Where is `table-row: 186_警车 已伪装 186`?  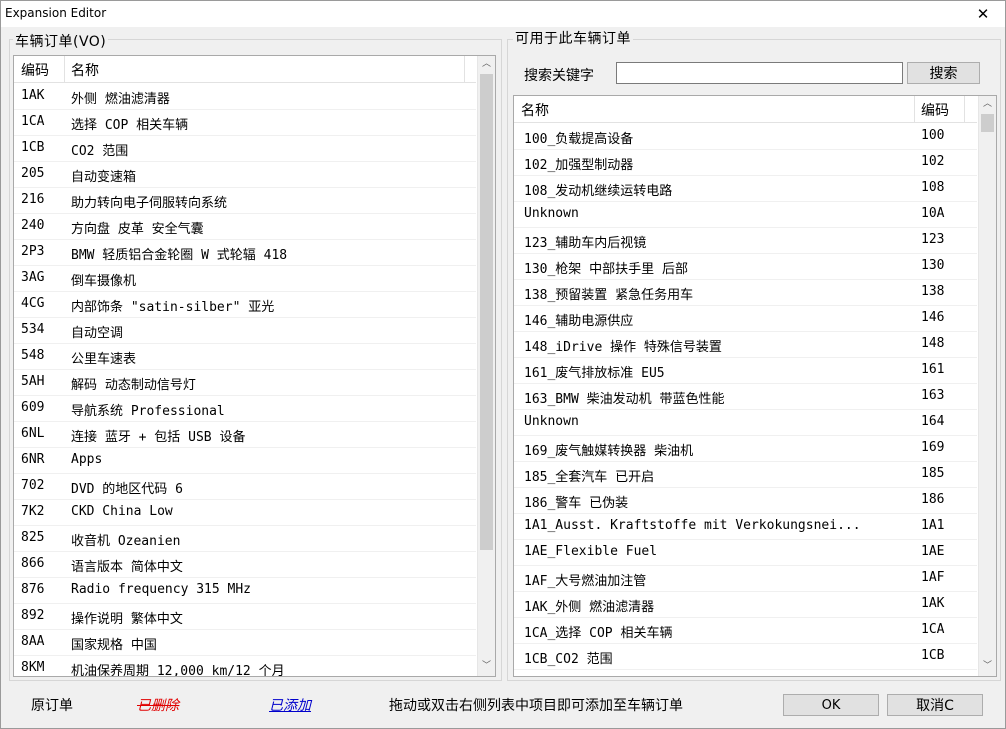 table-row: 186_警车 已伪装 186 is located at coordinates (745, 500).